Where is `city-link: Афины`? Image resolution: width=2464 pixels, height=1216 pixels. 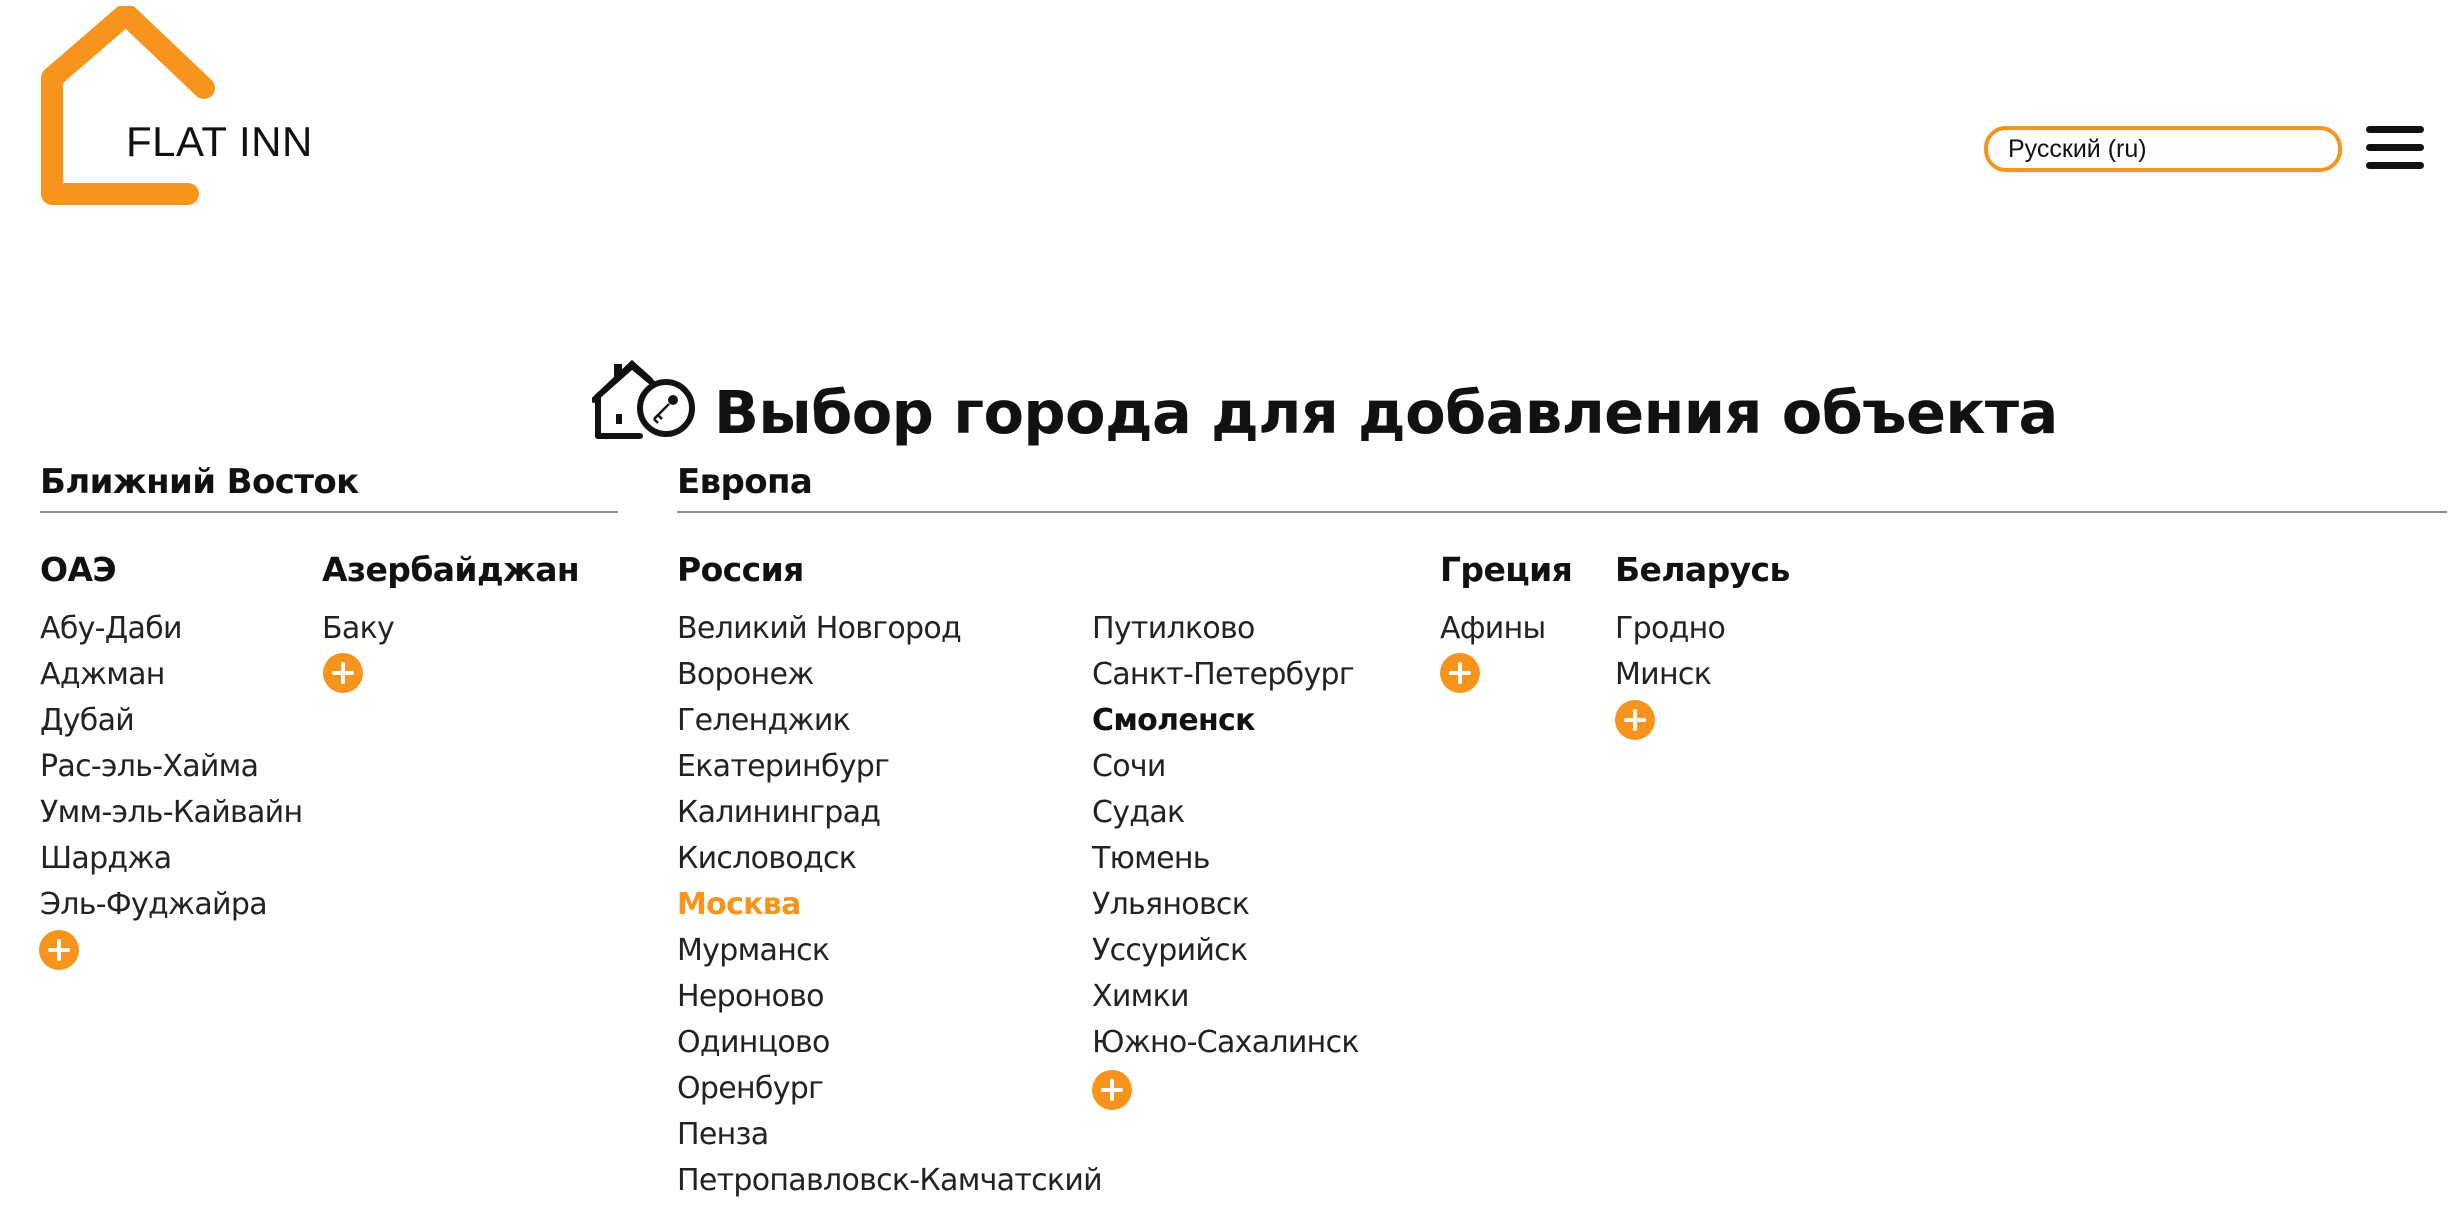 city-link: Афины is located at coordinates (1493, 632).